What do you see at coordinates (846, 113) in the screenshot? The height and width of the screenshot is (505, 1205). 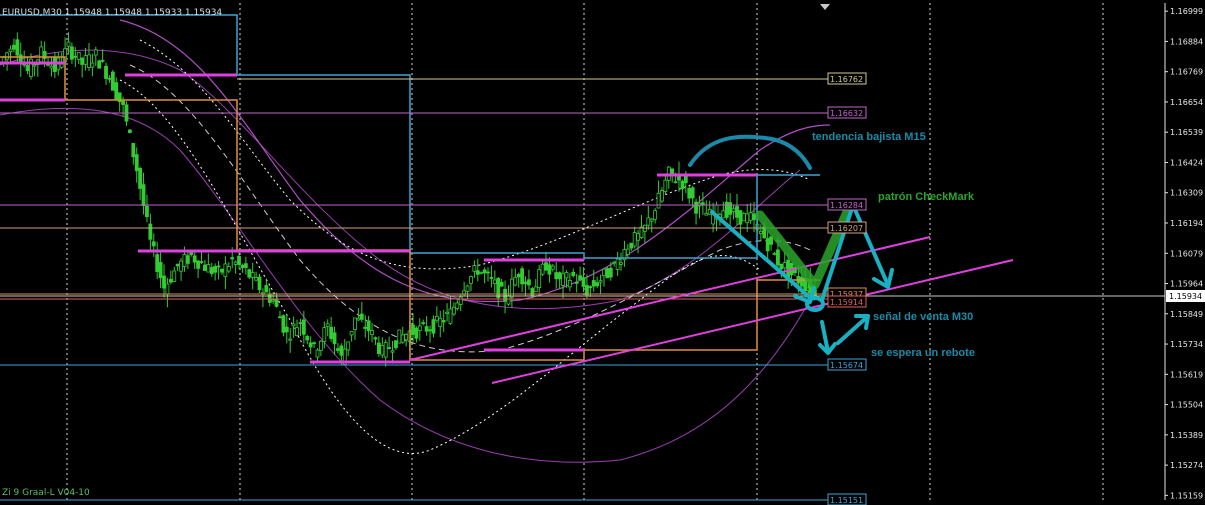 I see `level-label: 1.16632` at bounding box center [846, 113].